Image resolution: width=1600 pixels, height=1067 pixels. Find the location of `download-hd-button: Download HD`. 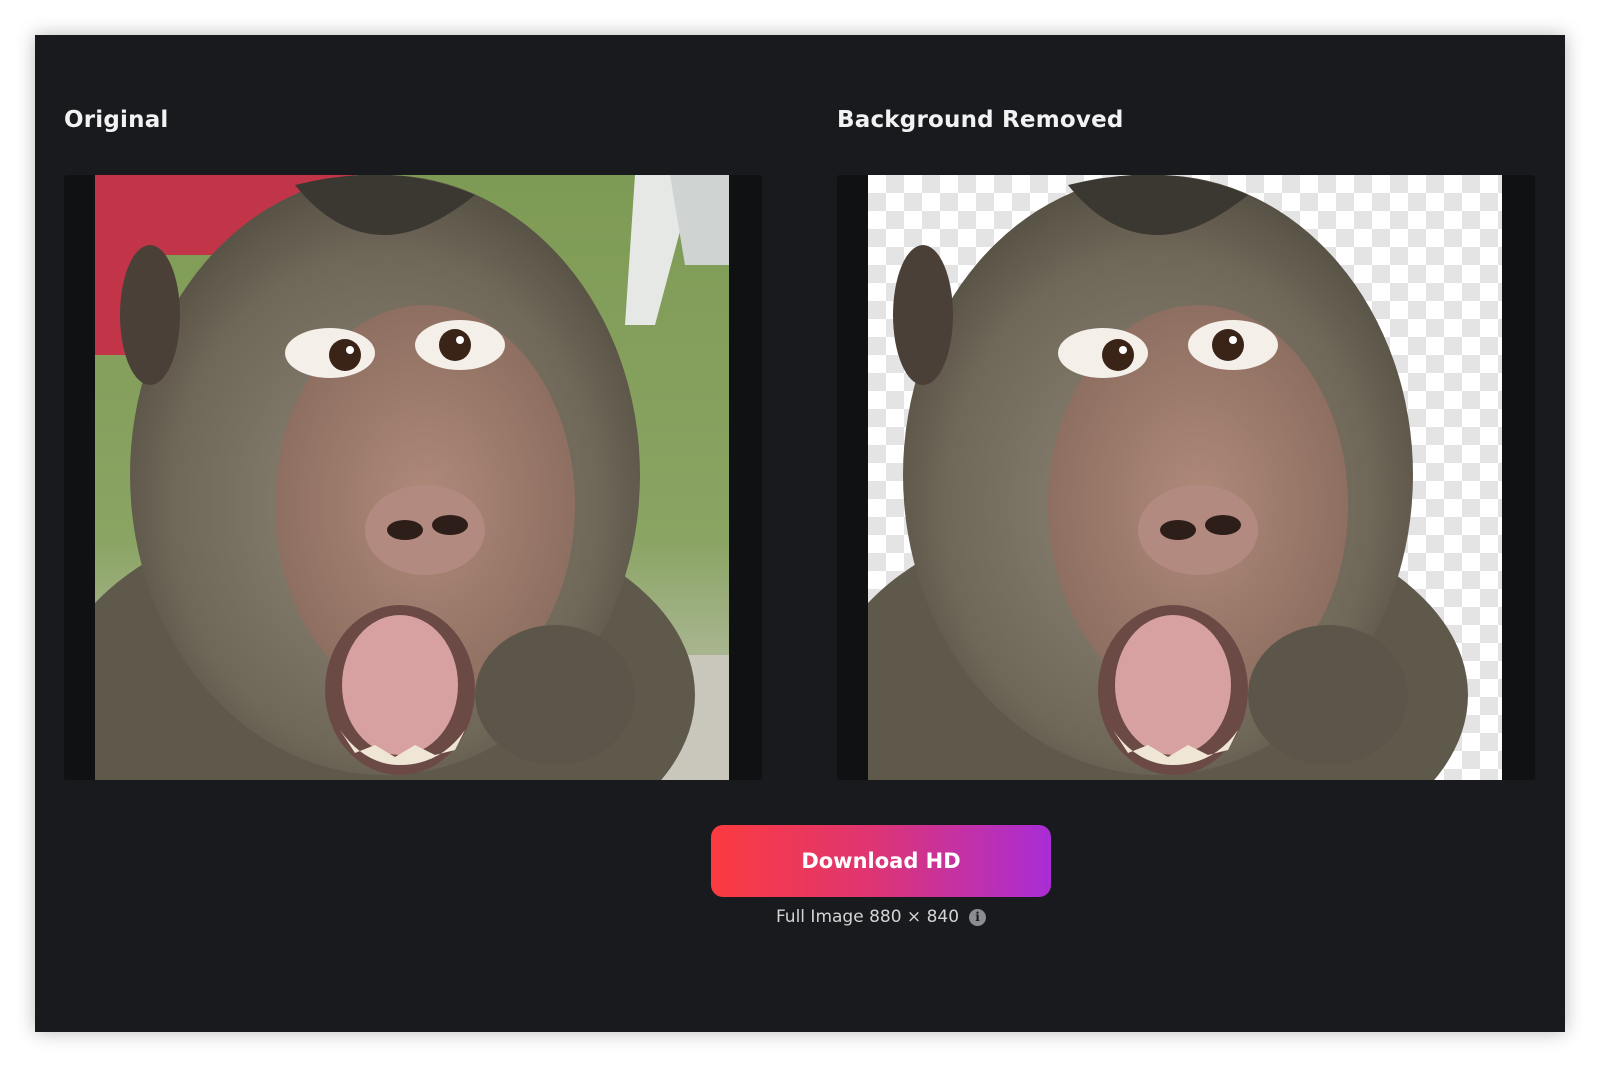

download-hd-button: Download HD is located at coordinates (881, 861).